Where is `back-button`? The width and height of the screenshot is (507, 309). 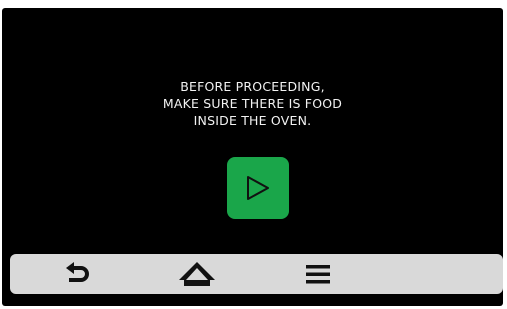
back-button is located at coordinates (78, 274).